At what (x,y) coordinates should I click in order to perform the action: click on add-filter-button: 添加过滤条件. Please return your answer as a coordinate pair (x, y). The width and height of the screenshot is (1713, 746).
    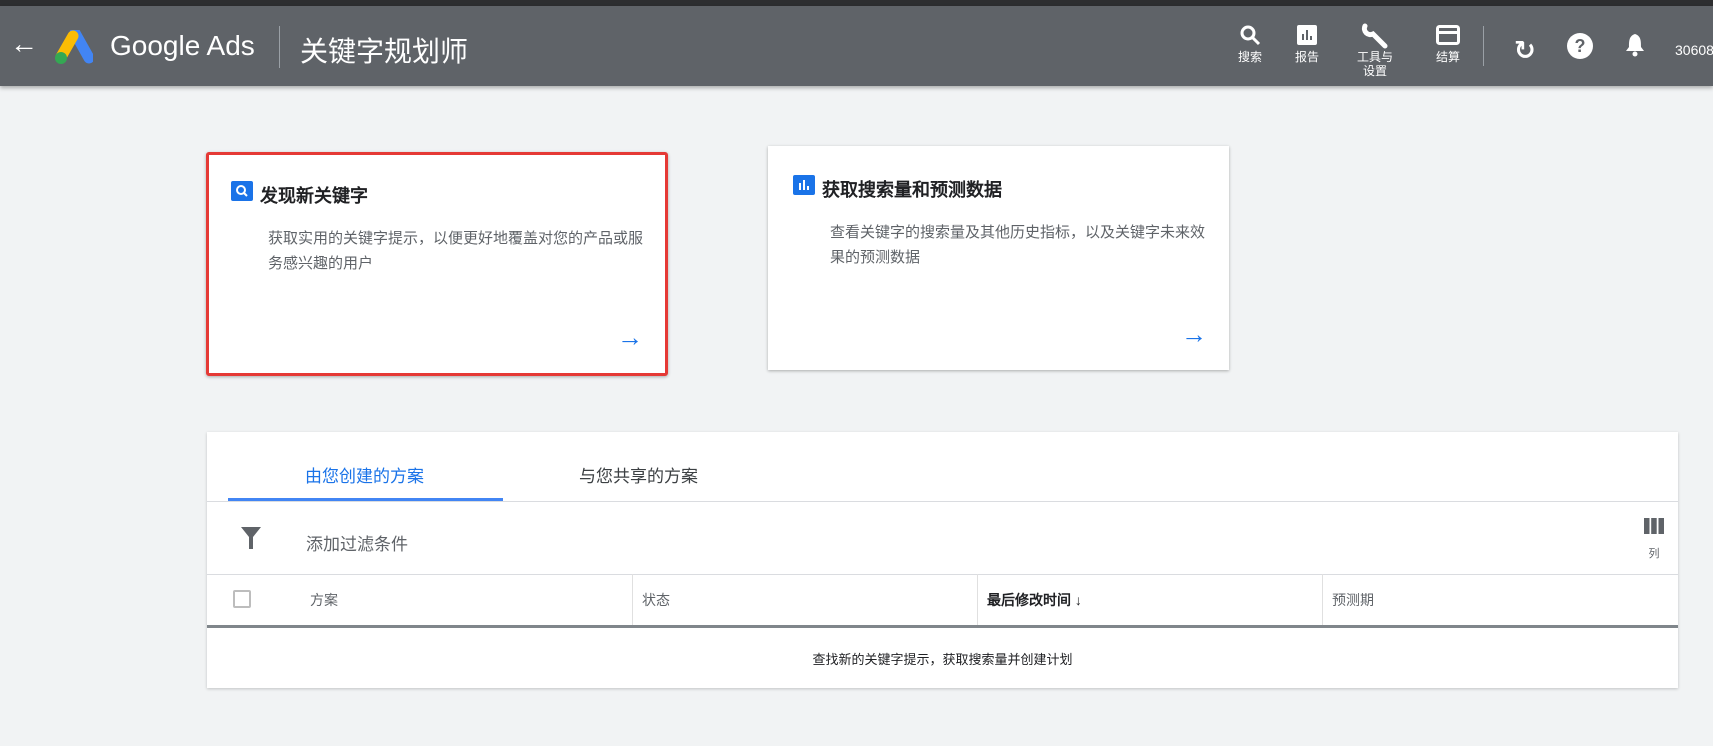
    Looking at the image, I should click on (357, 542).